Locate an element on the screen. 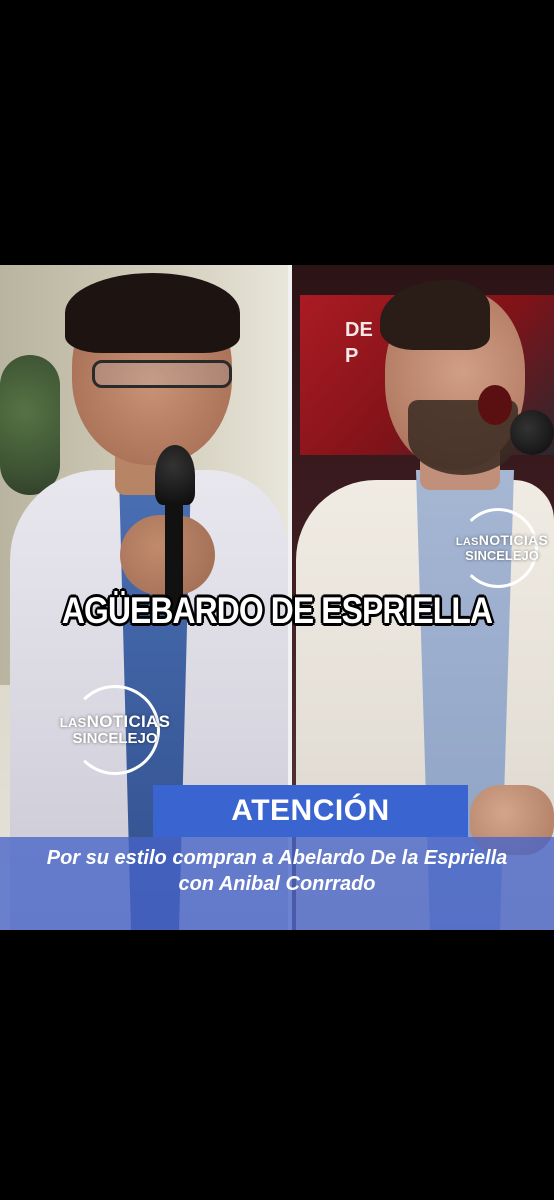 The height and width of the screenshot is (1200, 554). sign-text-line2: P is located at coordinates (352, 356).